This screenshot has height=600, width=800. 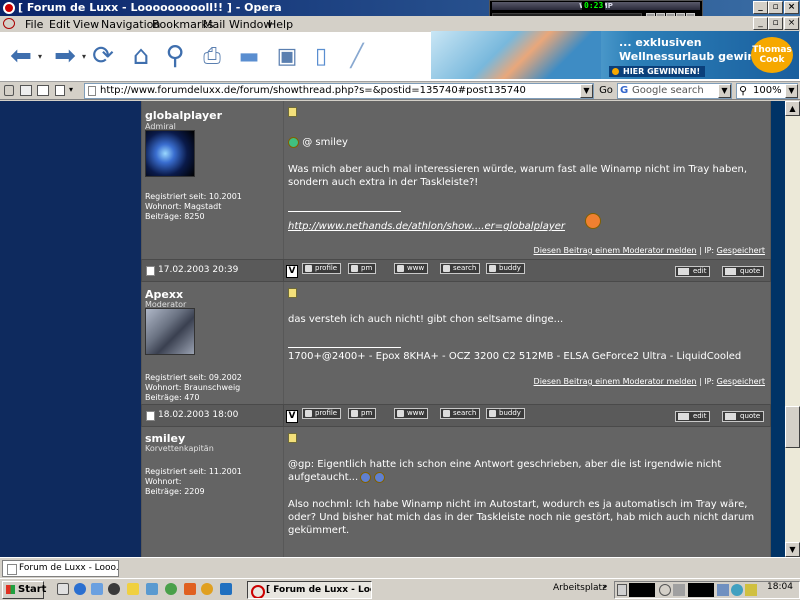 I want to click on doc-restore-button: ▫, so click(x=775, y=23).